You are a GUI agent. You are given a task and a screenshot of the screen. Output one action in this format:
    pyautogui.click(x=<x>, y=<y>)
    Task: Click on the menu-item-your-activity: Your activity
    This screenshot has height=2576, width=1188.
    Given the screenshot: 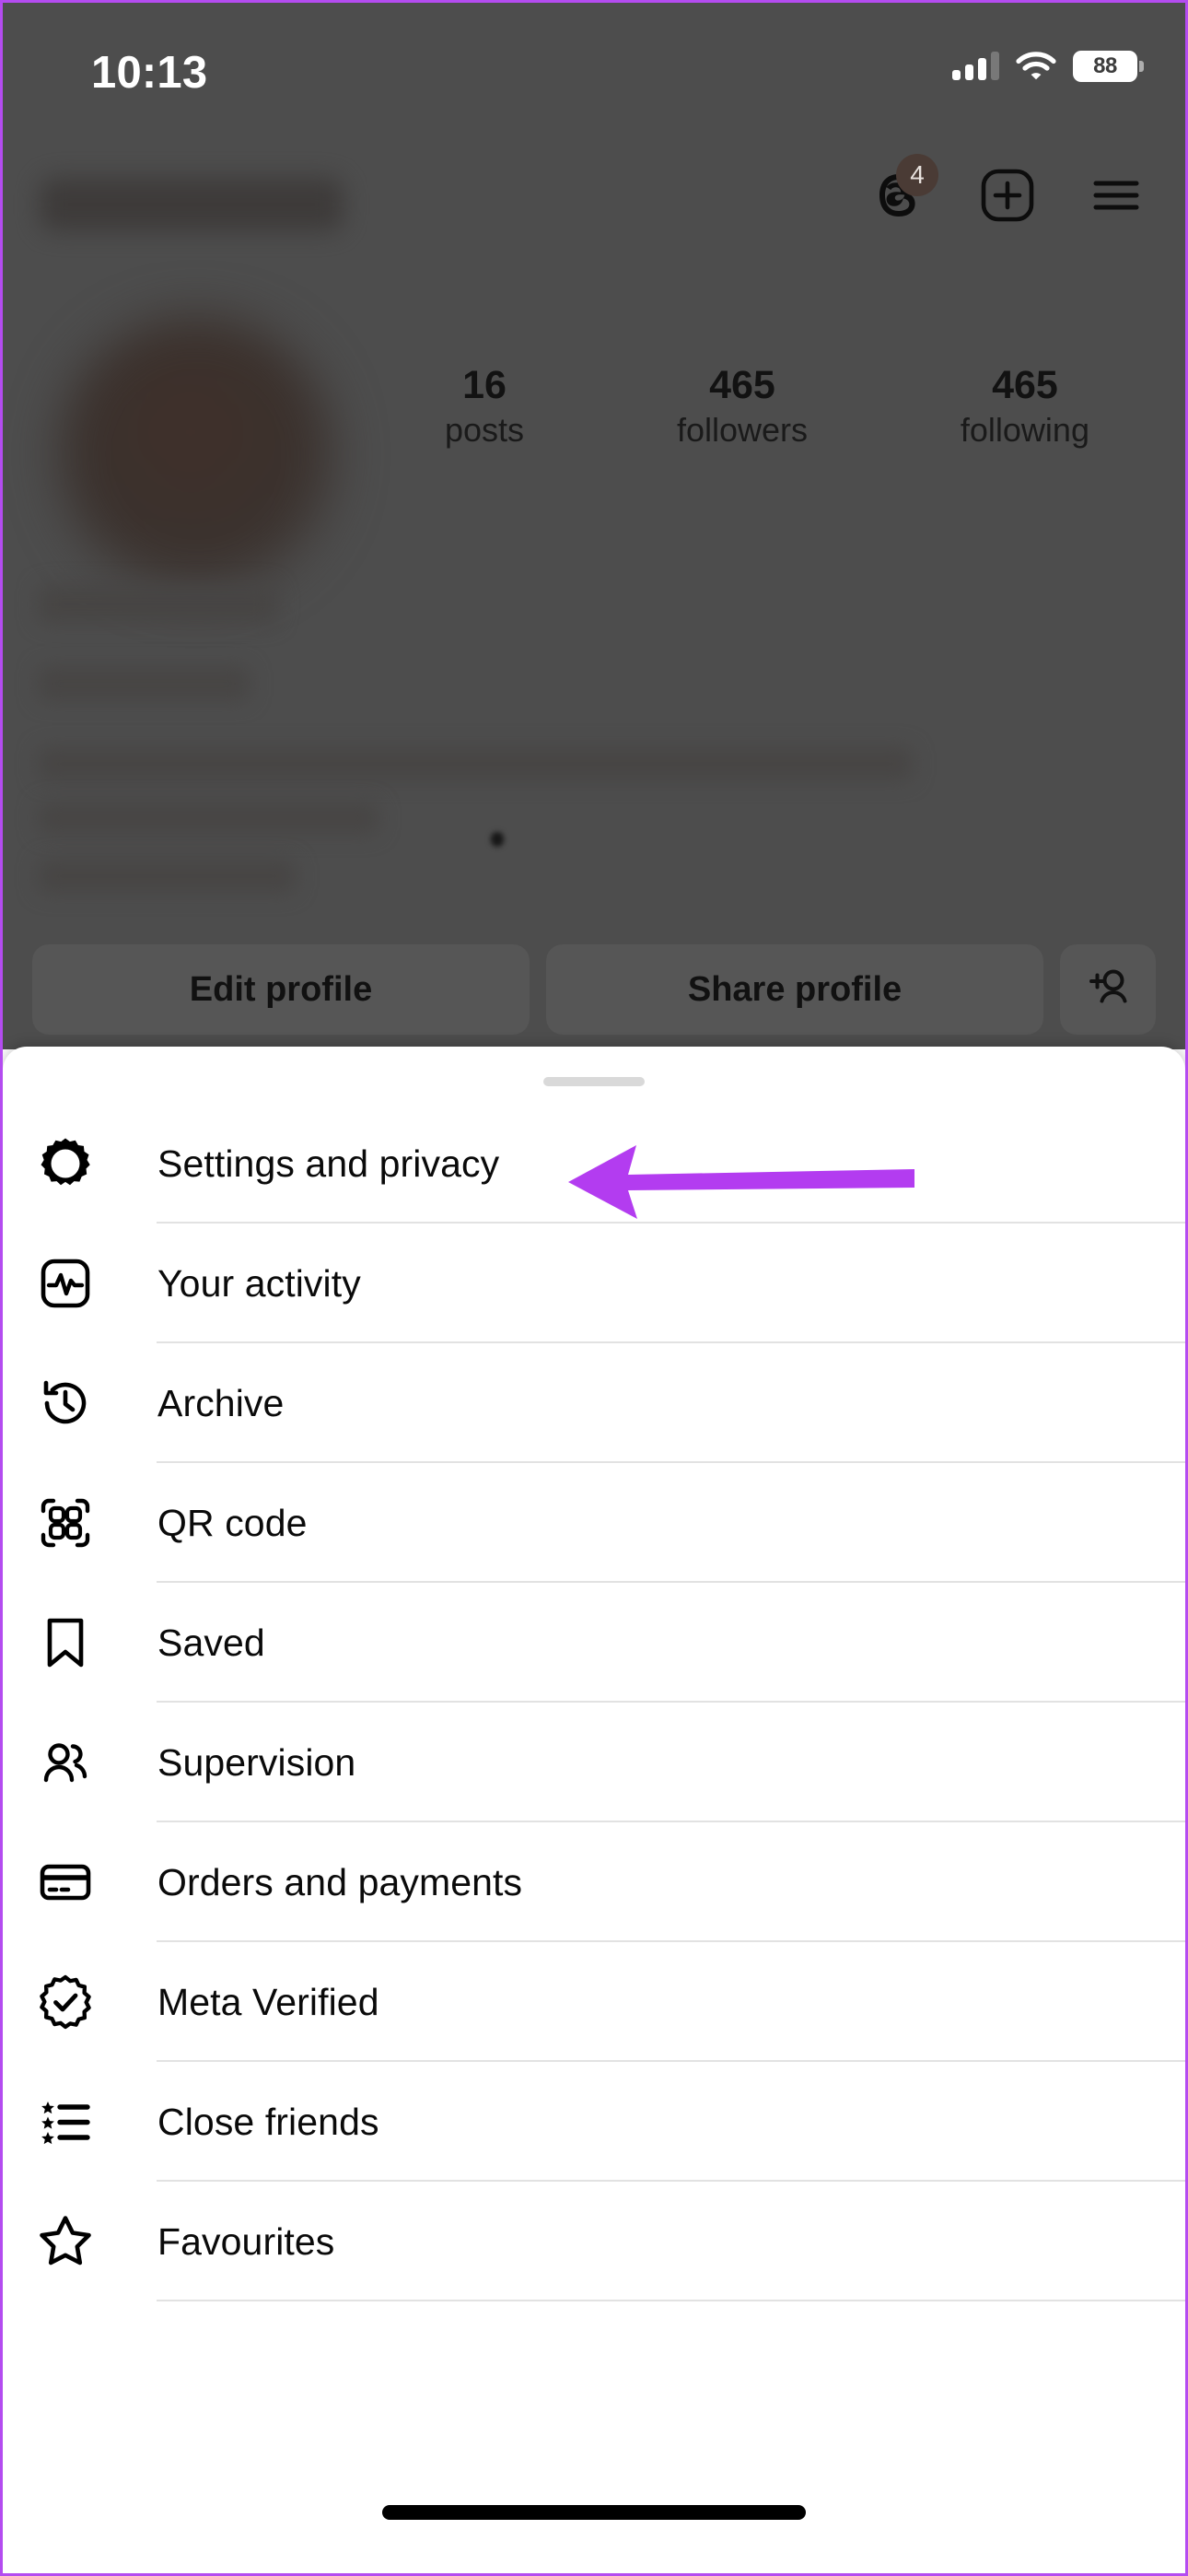 What is the action you would take?
    pyautogui.click(x=594, y=1283)
    